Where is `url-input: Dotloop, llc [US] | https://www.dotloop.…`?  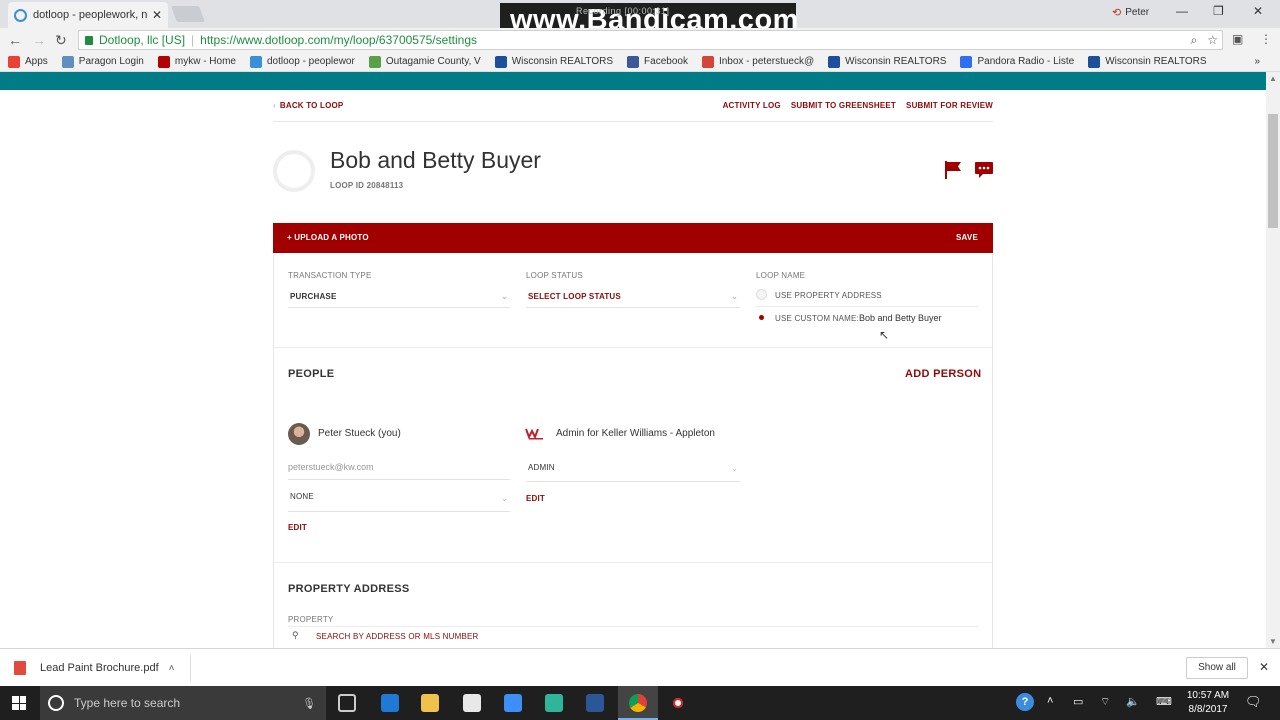
url-input: Dotloop, llc [US] | https://www.dotloop.… is located at coordinates (650, 40).